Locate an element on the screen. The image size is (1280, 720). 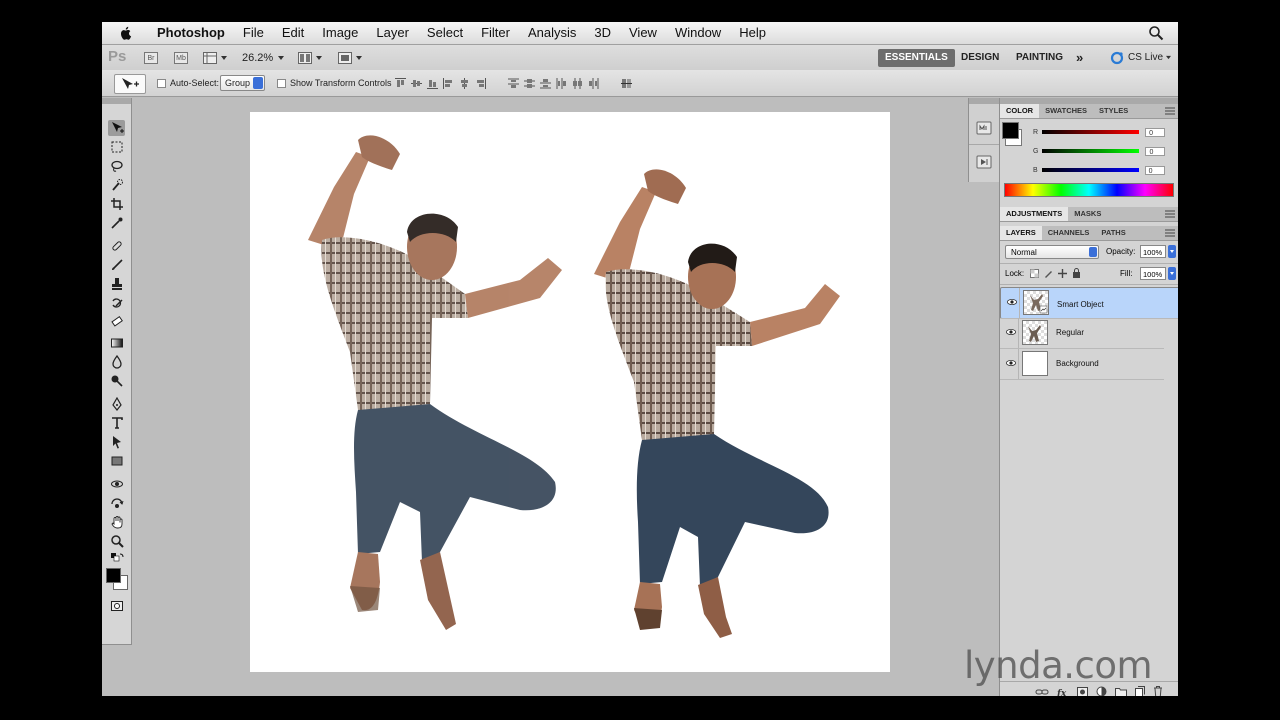
view-extras-button is located at coordinates (215, 57).